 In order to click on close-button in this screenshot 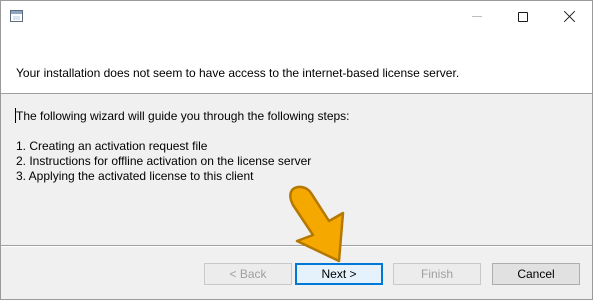, I will do `click(569, 16)`.